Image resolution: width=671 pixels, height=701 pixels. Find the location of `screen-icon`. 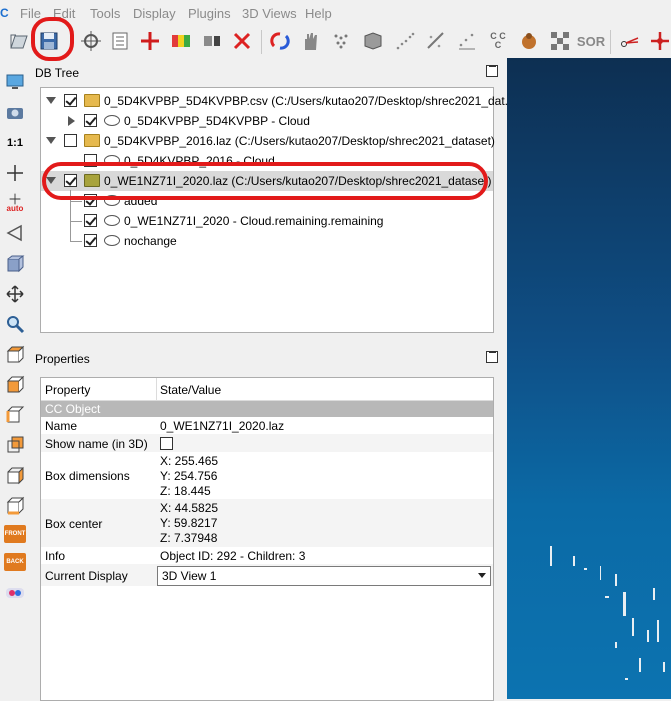

screen-icon is located at coordinates (15, 81).